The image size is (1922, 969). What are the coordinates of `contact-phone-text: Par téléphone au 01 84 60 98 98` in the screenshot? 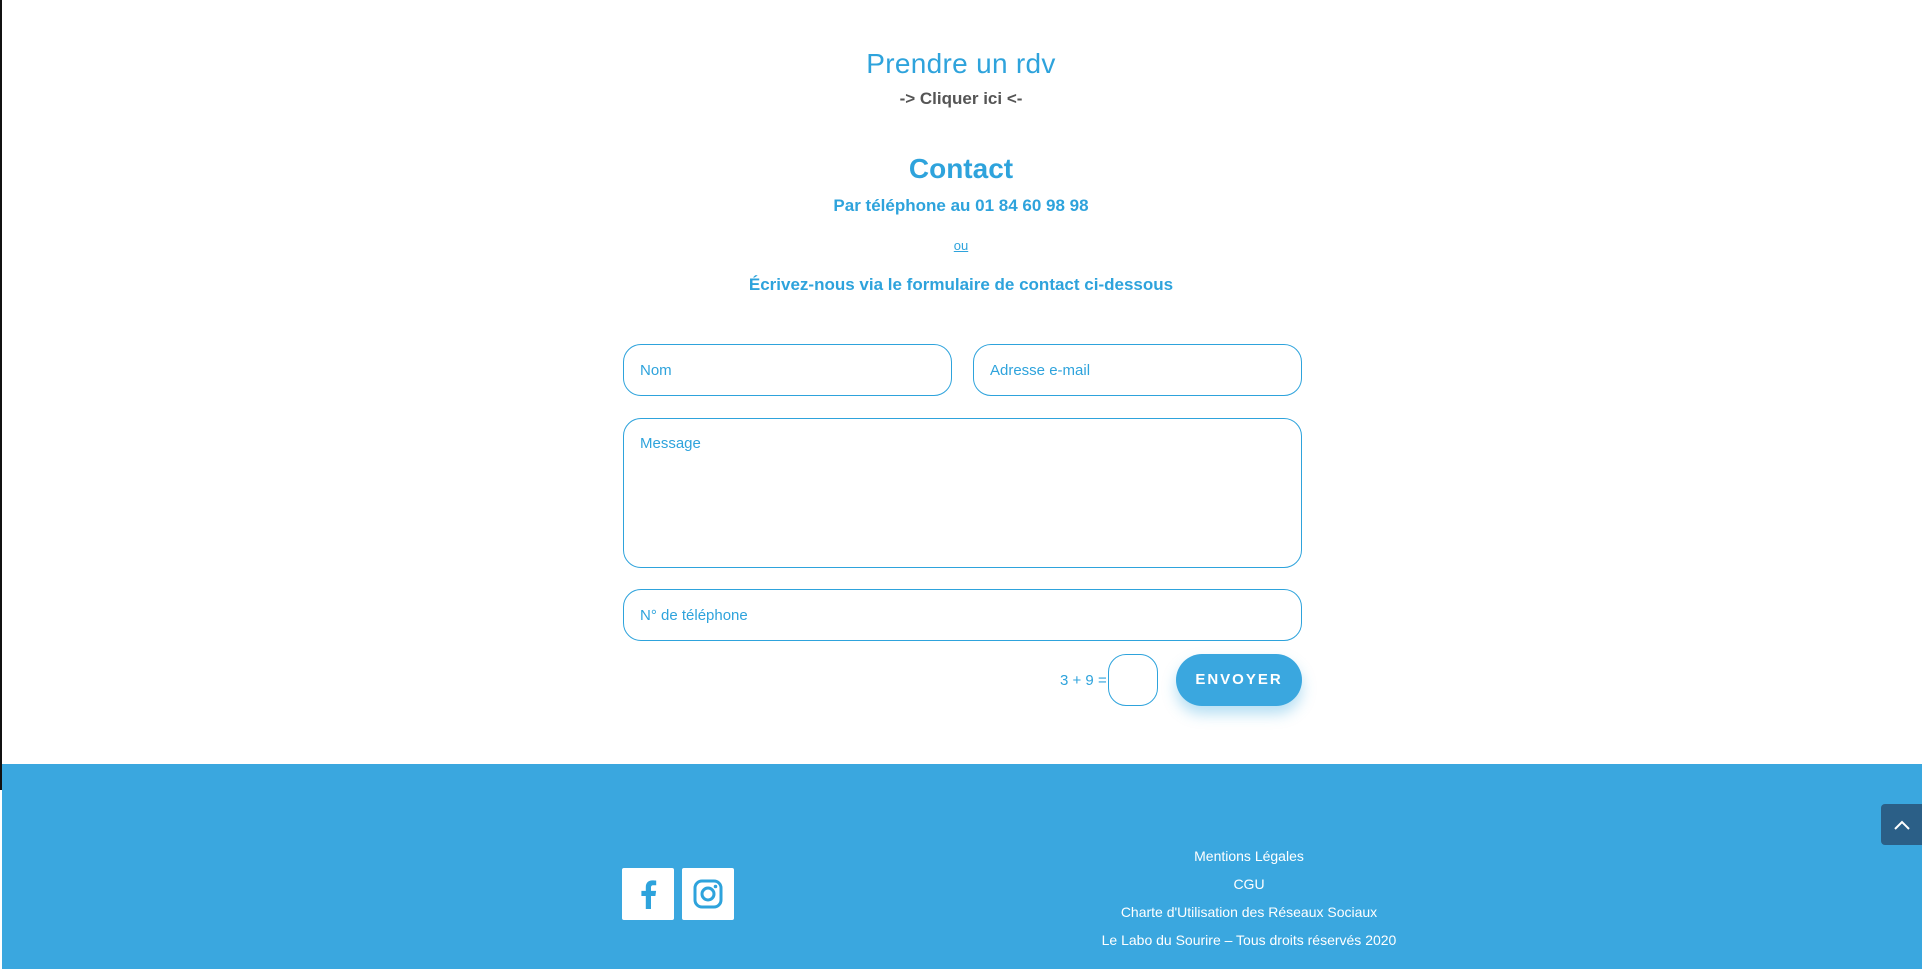 It's located at (961, 205).